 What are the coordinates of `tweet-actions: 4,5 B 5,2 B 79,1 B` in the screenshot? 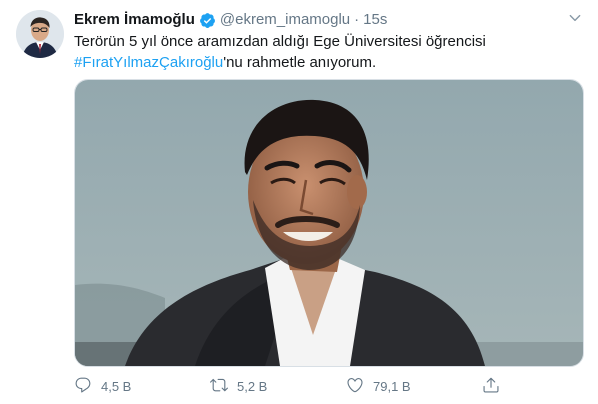 It's located at (294, 386).